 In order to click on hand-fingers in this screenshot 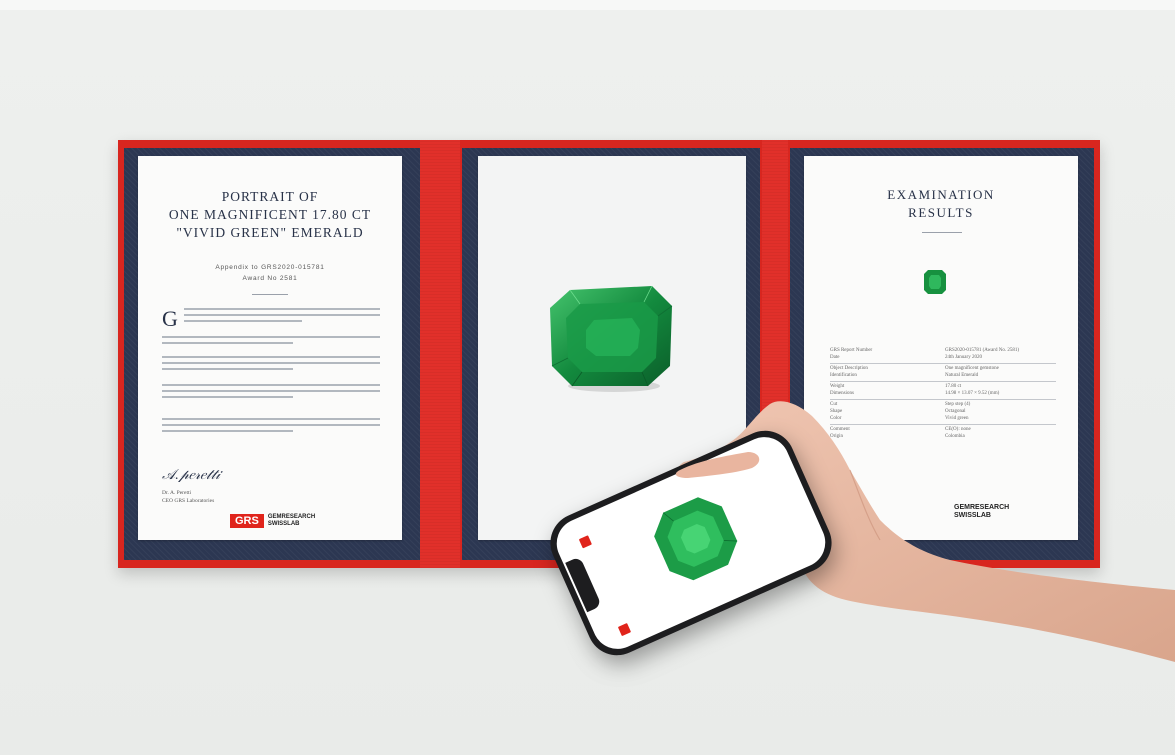, I will do `click(717, 465)`.